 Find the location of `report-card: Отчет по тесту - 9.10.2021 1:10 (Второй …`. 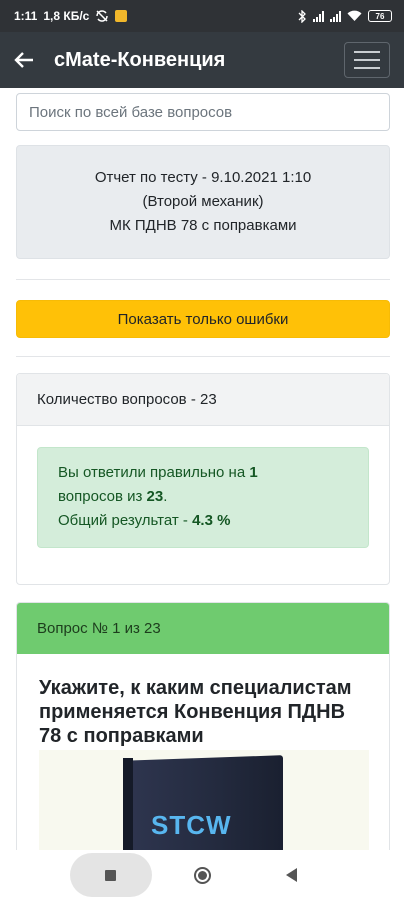

report-card: Отчет по тесту - 9.10.2021 1:10 (Второй … is located at coordinates (203, 202).